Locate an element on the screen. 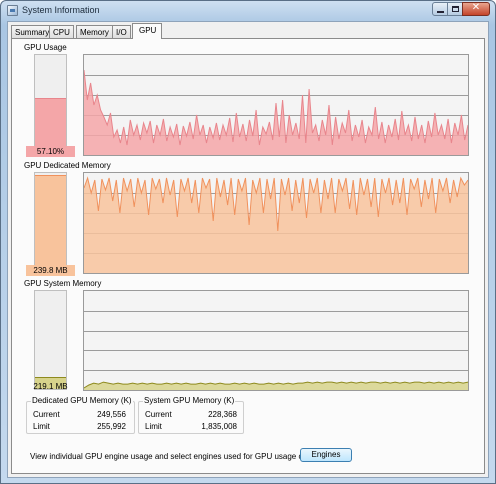 The width and height of the screenshot is (496, 484). dedicated-limit-value: 255,992 is located at coordinates (111, 426).